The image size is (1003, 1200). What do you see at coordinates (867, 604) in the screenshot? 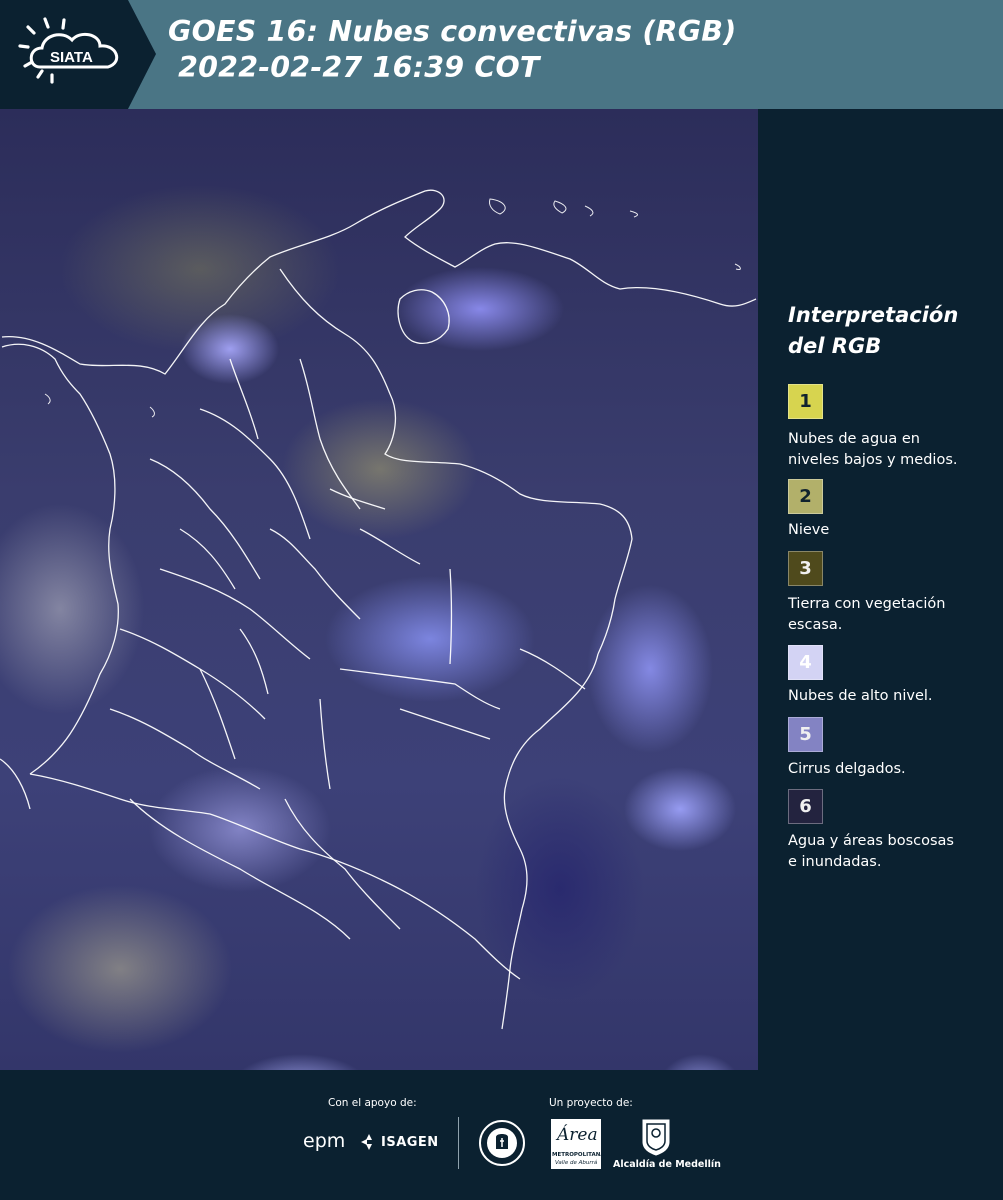
I see `legend-item-3-line-1: Tierra con vegetación` at bounding box center [867, 604].